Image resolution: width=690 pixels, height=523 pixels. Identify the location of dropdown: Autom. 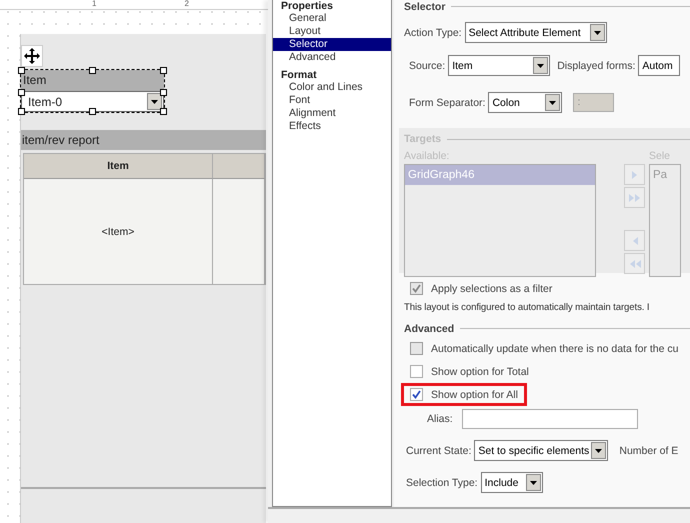
(659, 65).